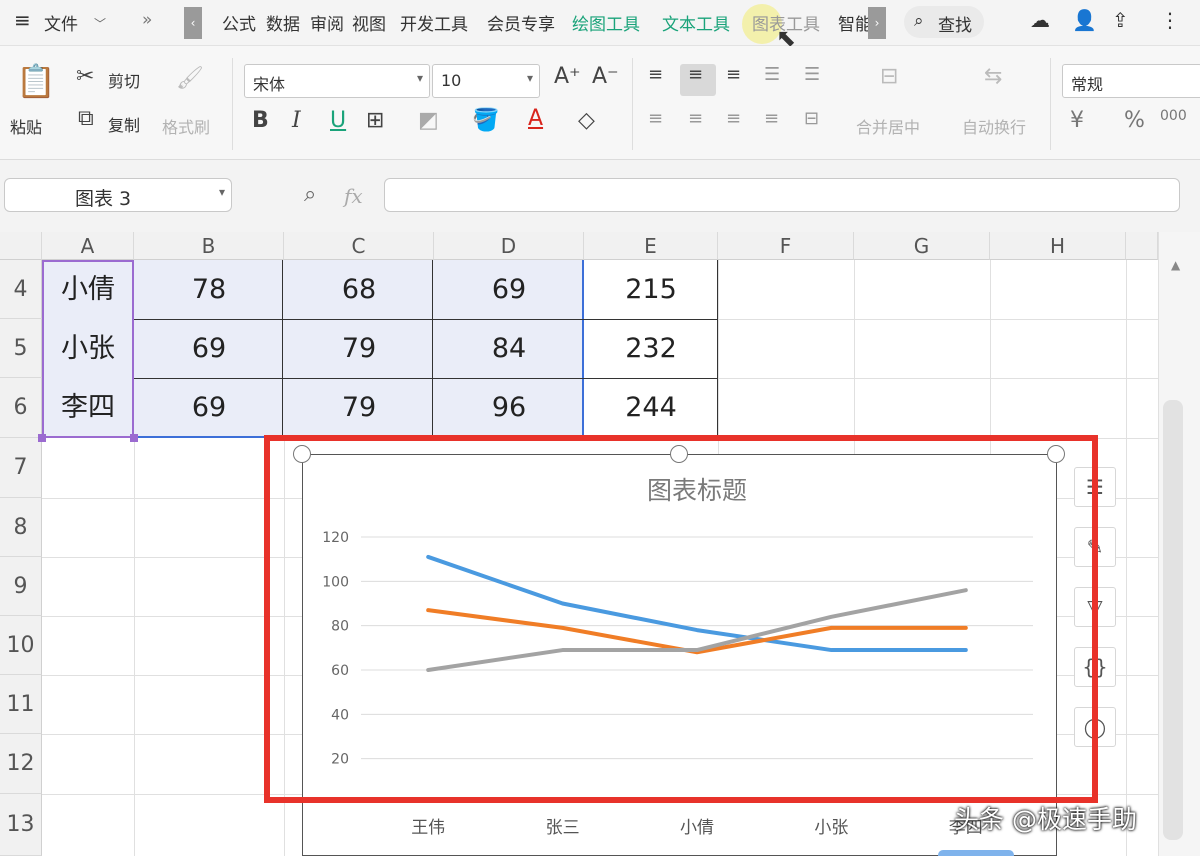 The image size is (1200, 856). What do you see at coordinates (193, 23) in the screenshot?
I see `scroll-left-button: ‹` at bounding box center [193, 23].